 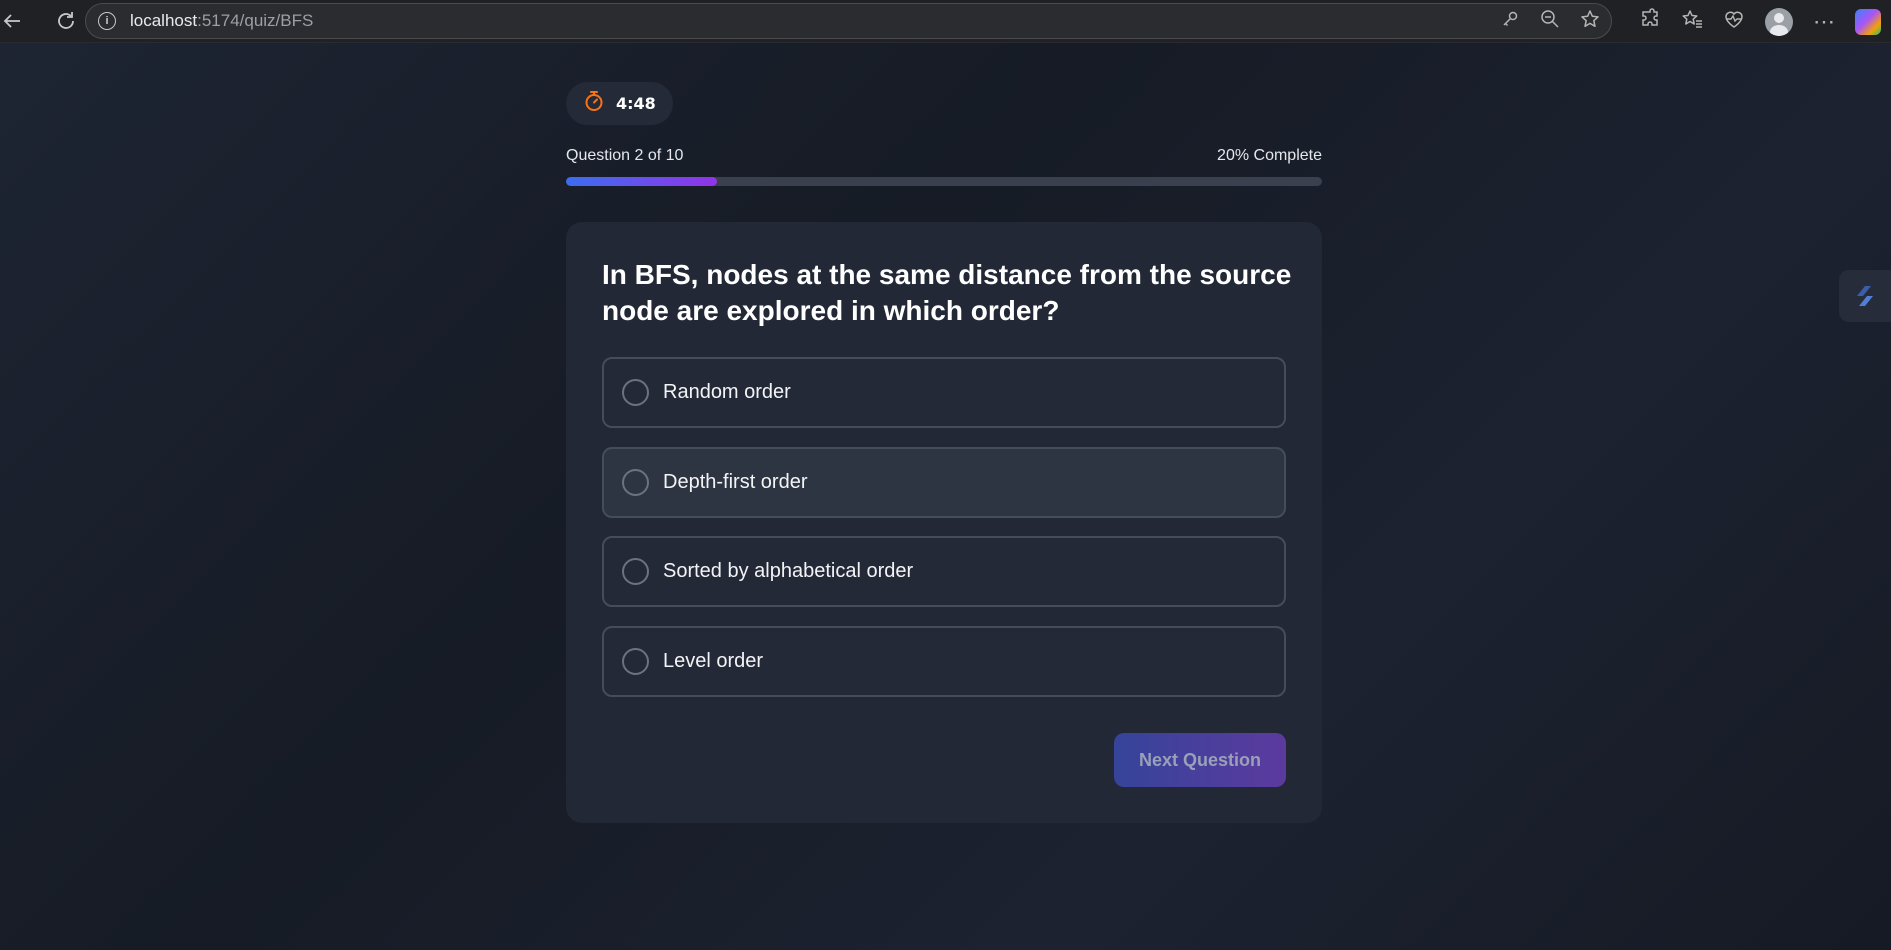 I want to click on extensions-icon, so click(x=1650, y=21).